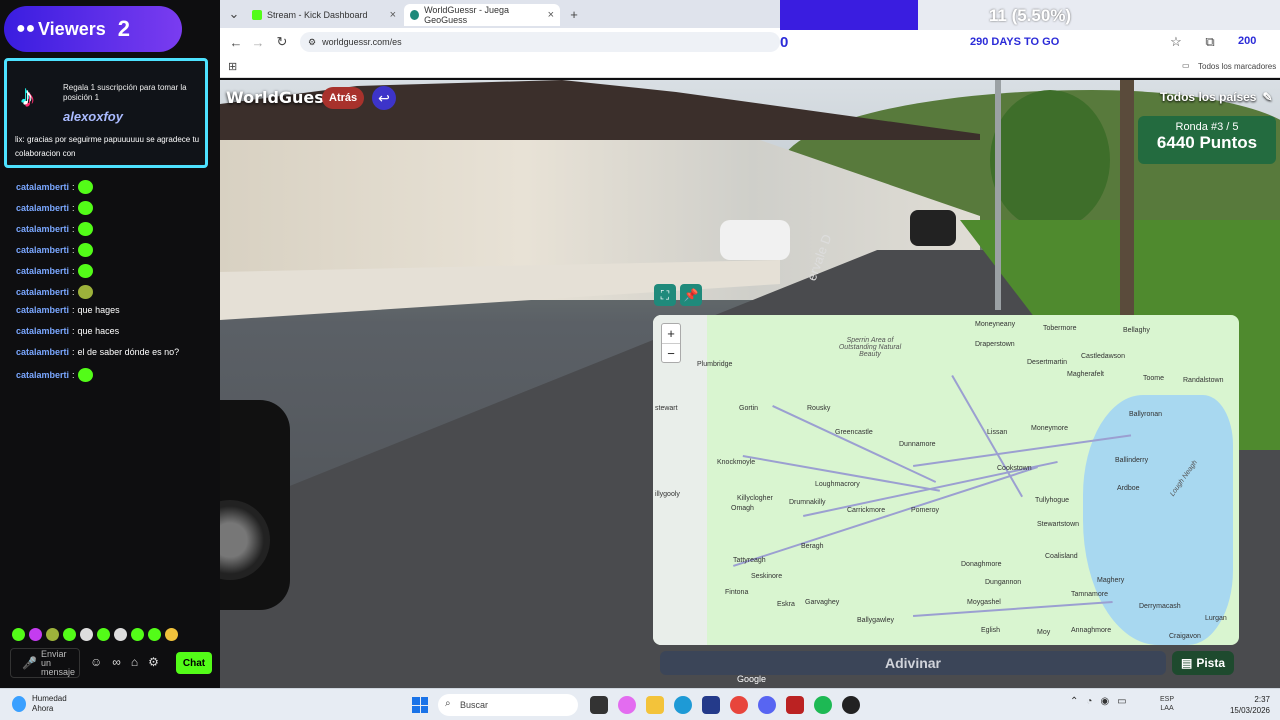 The height and width of the screenshot is (720, 1280). I want to click on chat-message: catalamberti: que haces, so click(67, 331).